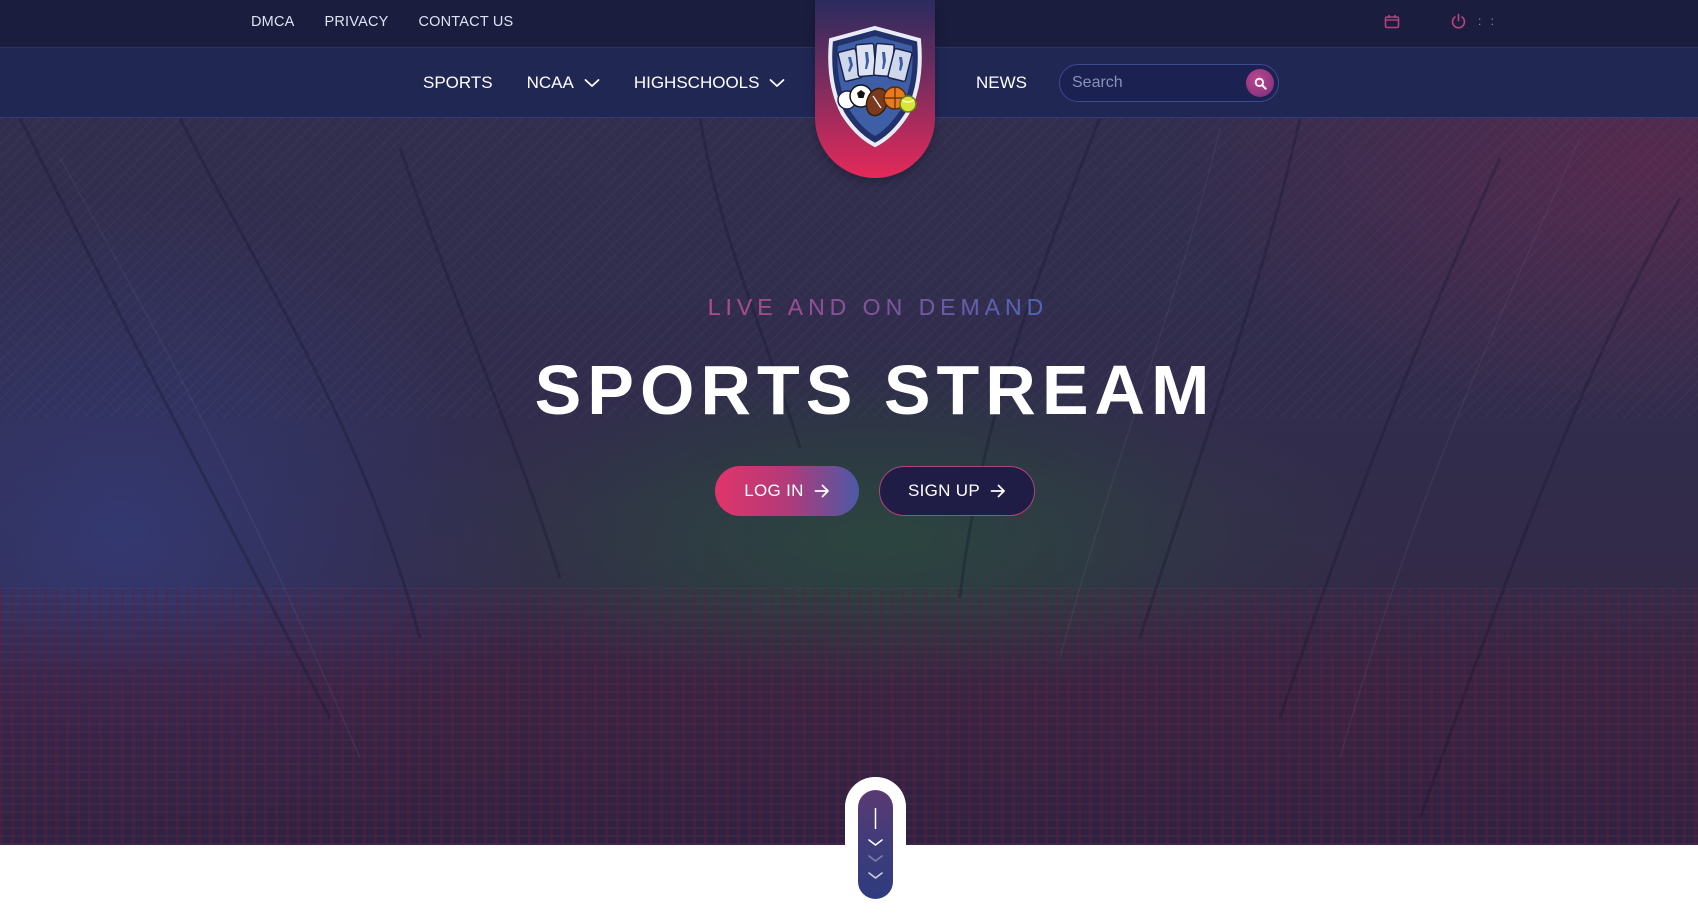 The width and height of the screenshot is (1698, 917). Describe the element at coordinates (604, 83) in the screenshot. I see `nav-menu: SPORTS NCAA HIGHSCHOOLS` at that location.